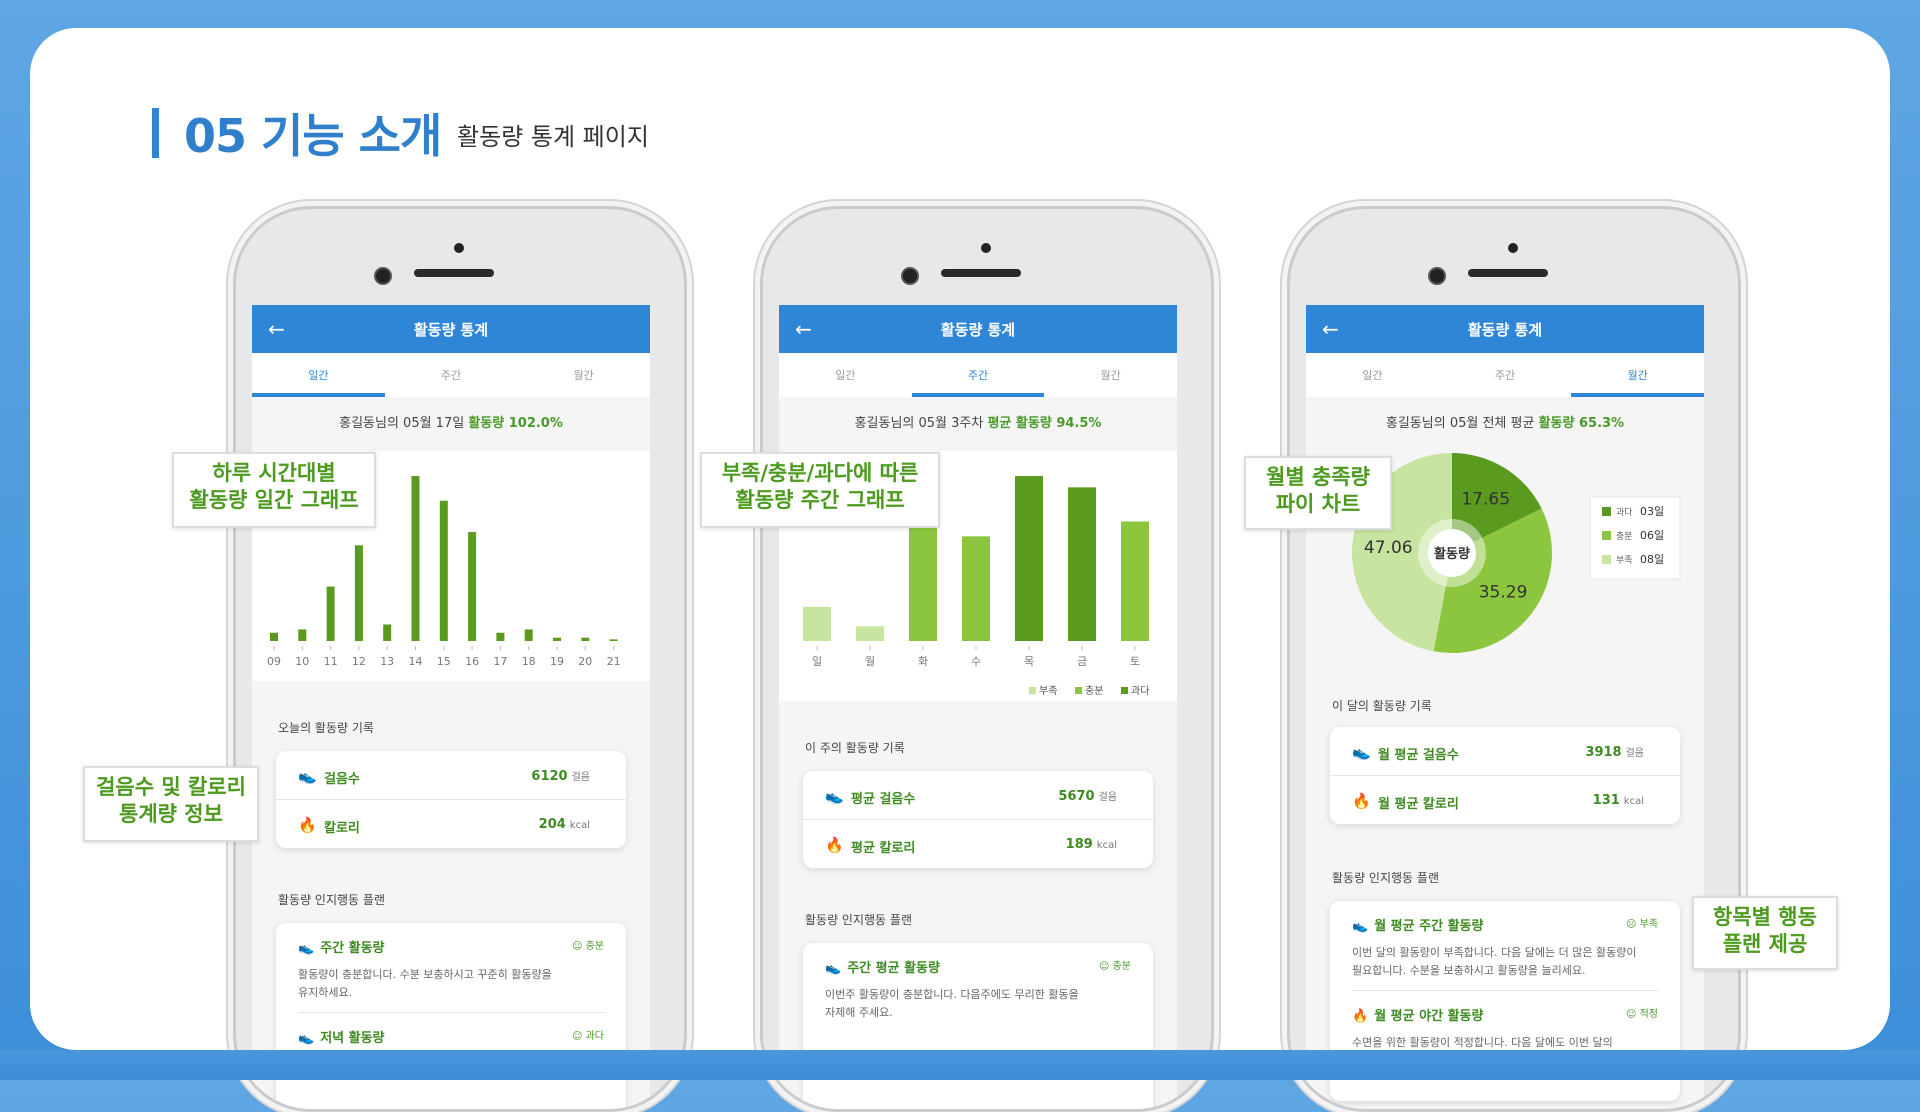 The width and height of the screenshot is (1920, 1112). What do you see at coordinates (1505, 751) in the screenshot?
I see `steps-row: 👟 월 평균 걸음수 3918 걸음` at bounding box center [1505, 751].